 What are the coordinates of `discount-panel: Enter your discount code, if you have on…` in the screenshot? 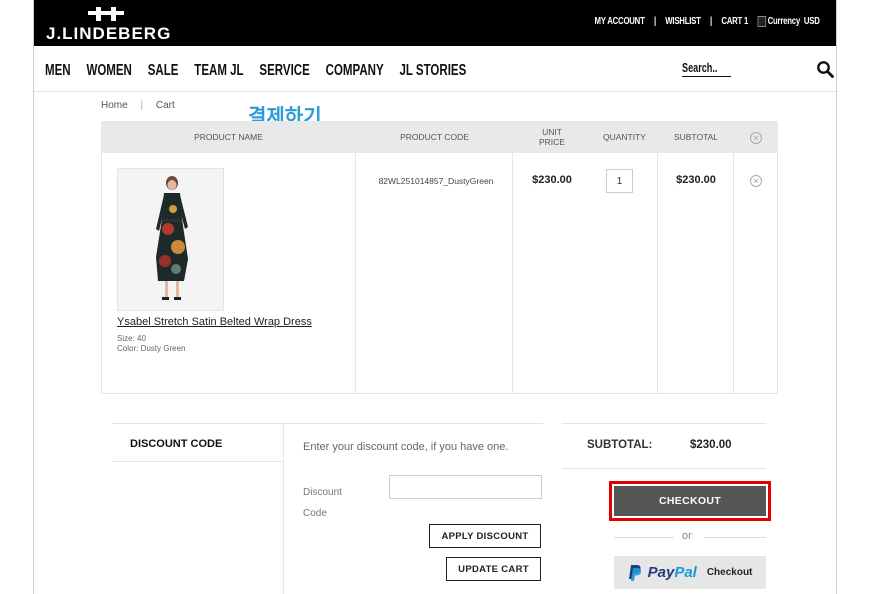 It's located at (413, 508).